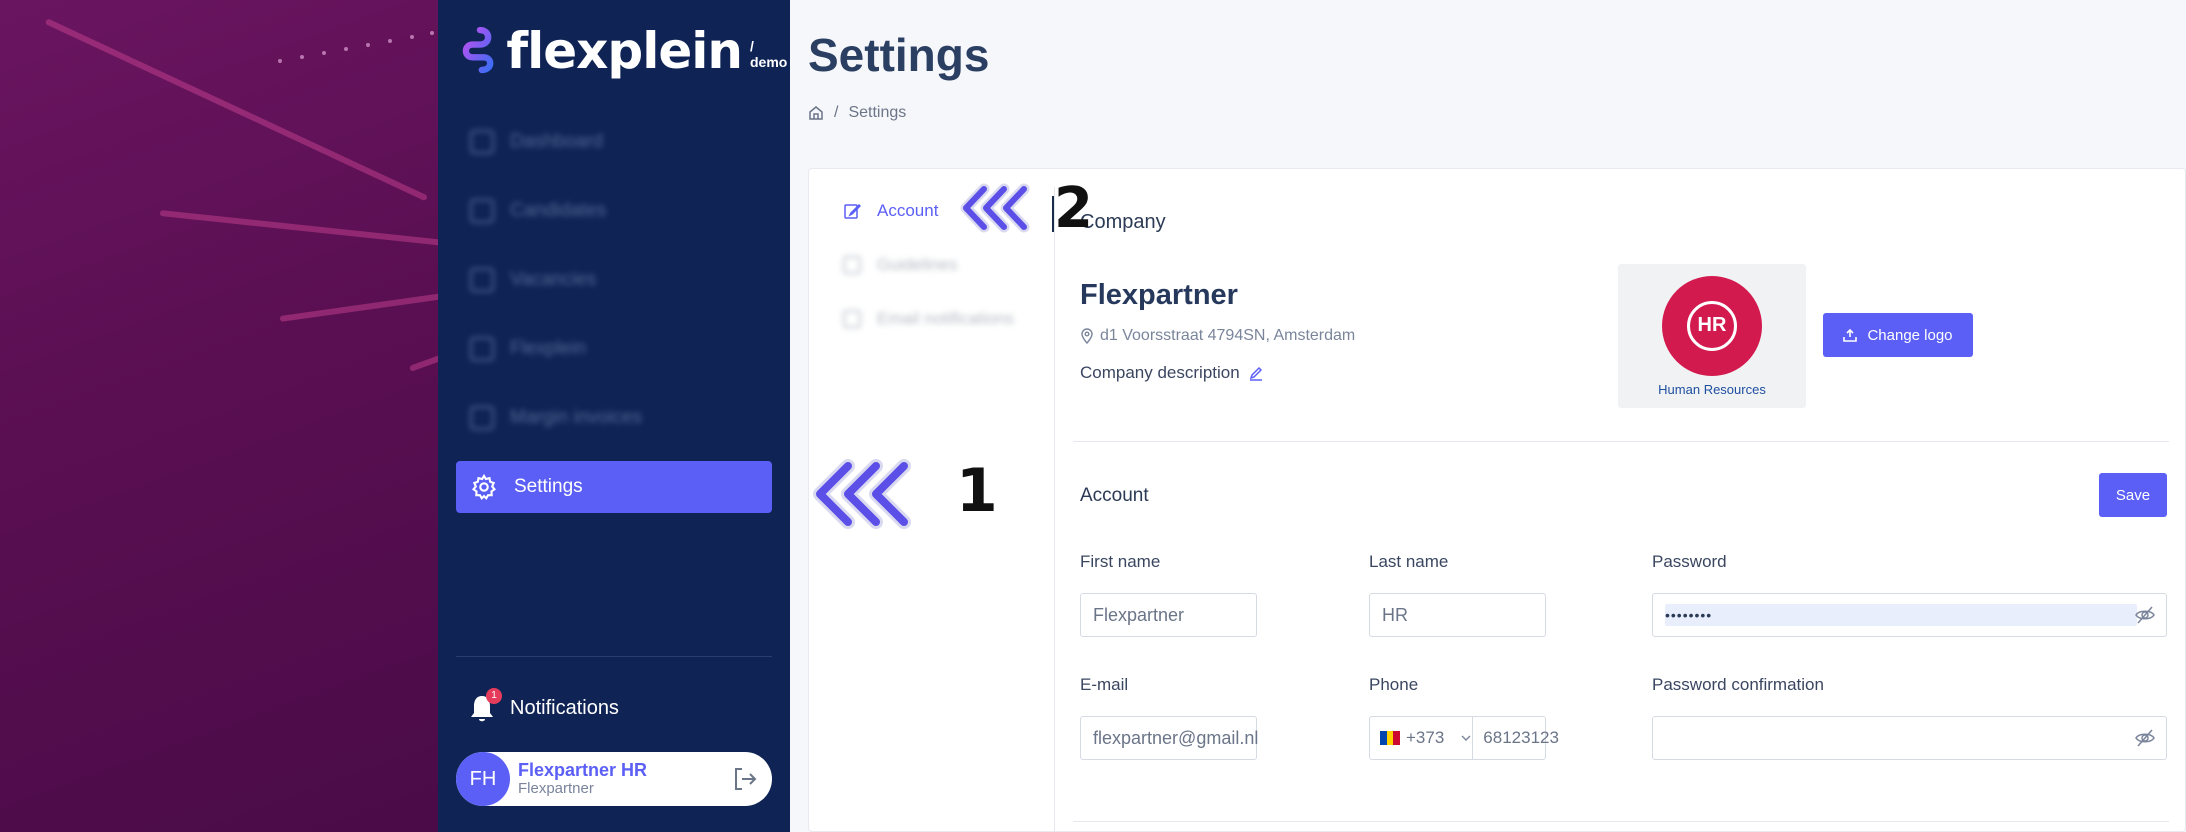  I want to click on breadcrumb: / Settings, so click(857, 113).